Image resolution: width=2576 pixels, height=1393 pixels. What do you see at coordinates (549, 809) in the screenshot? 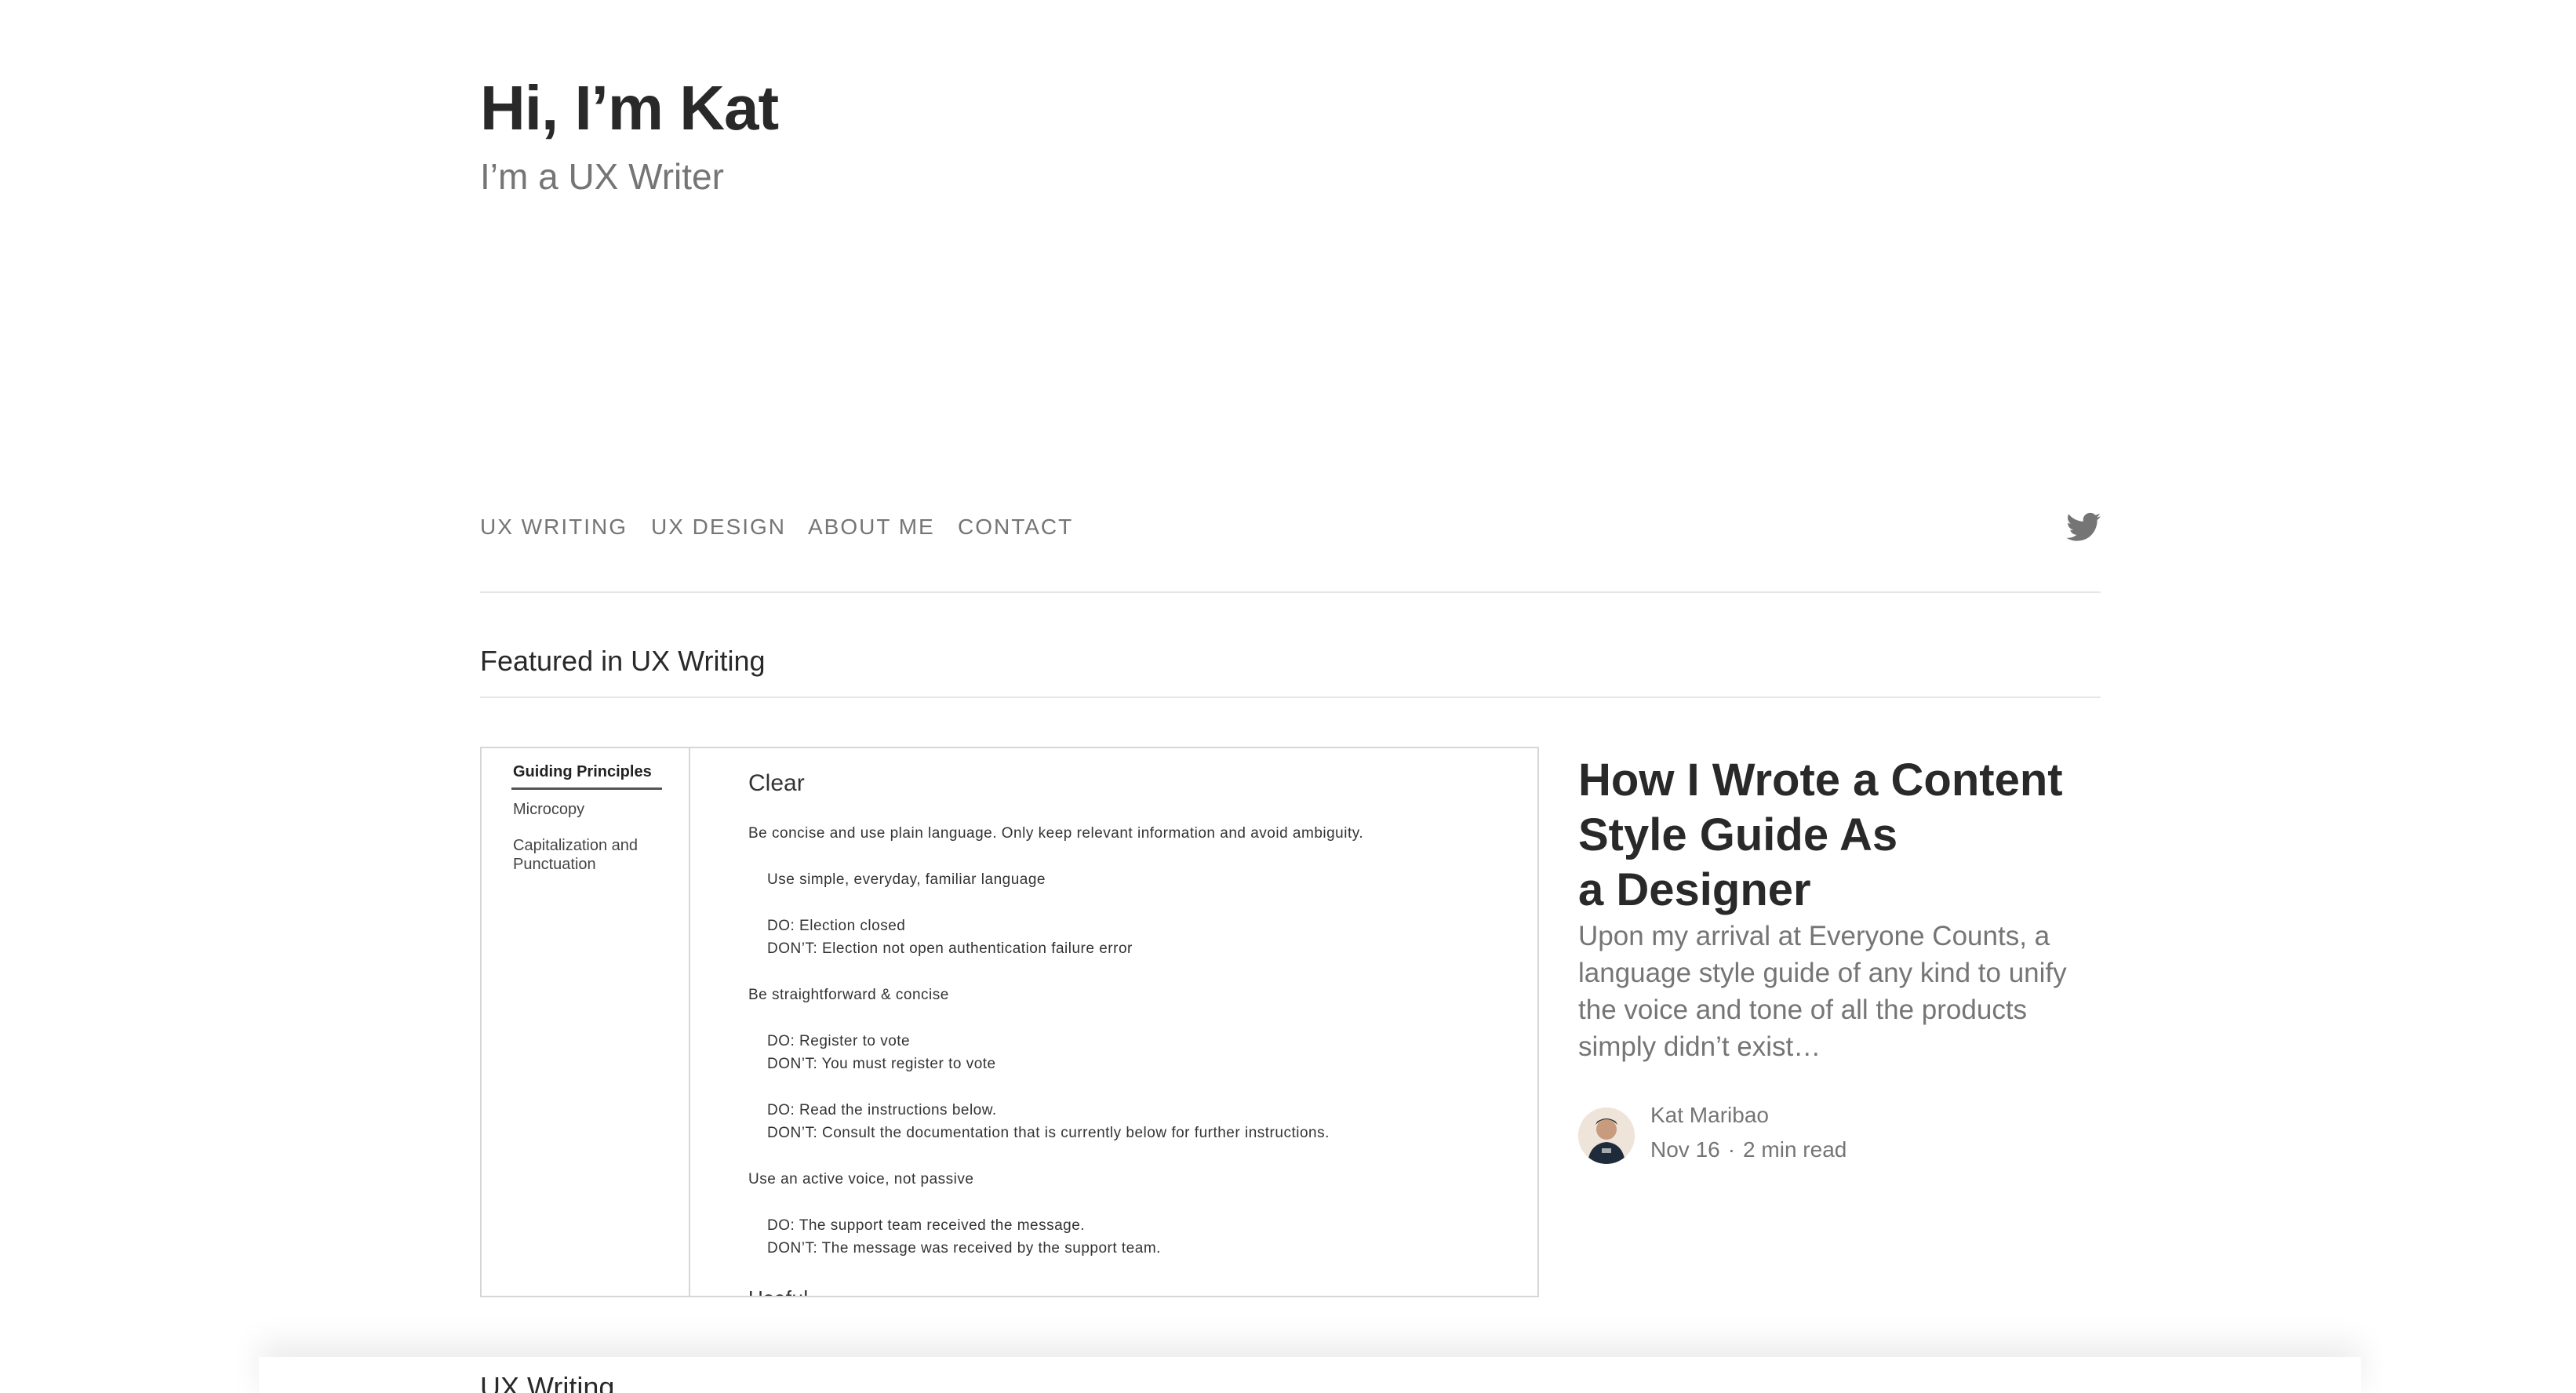
I see `style-guide-nav-microcopy: Microcopy` at bounding box center [549, 809].